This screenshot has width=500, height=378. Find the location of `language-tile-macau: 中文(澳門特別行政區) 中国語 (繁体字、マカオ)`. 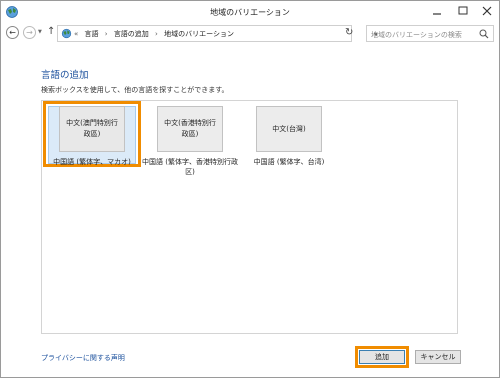

language-tile-macau: 中文(澳門特別行政區) 中国語 (繁体字、マカオ) is located at coordinates (92, 136).